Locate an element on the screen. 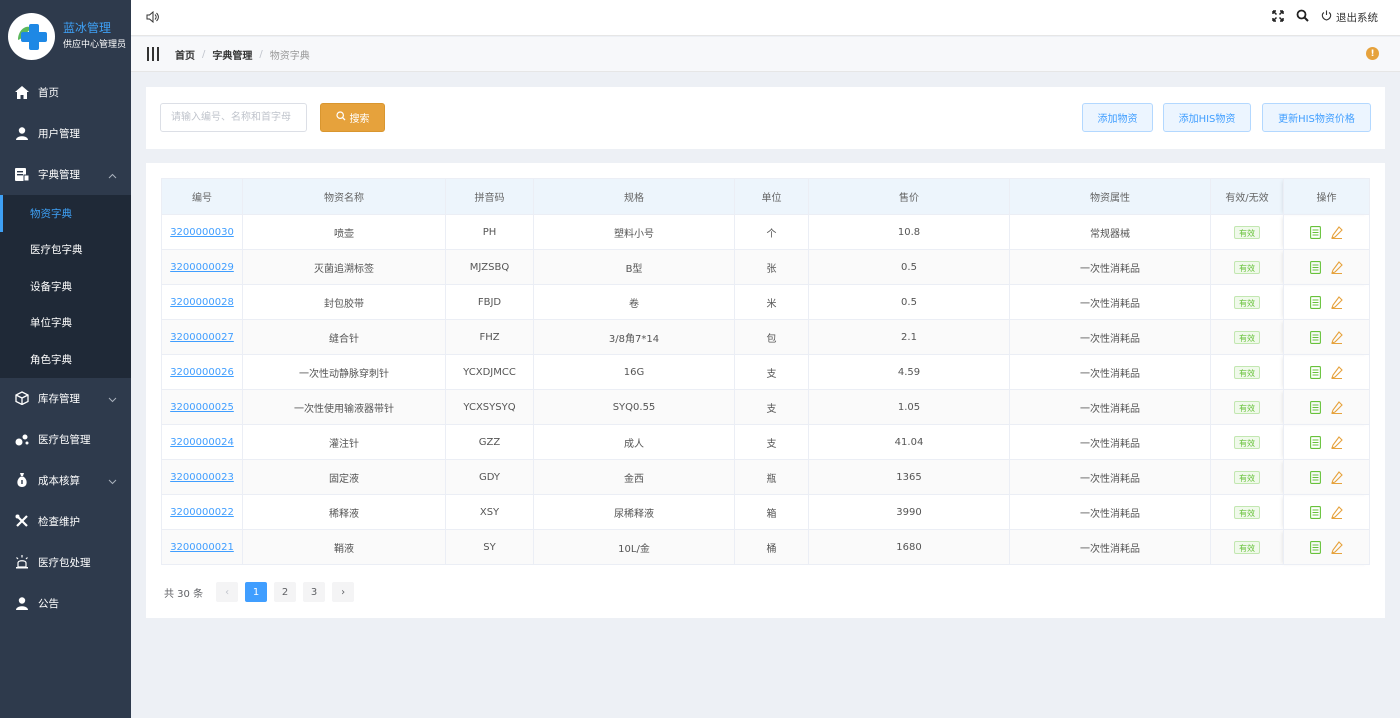  logout-button: 退出系统 is located at coordinates (1349, 17).